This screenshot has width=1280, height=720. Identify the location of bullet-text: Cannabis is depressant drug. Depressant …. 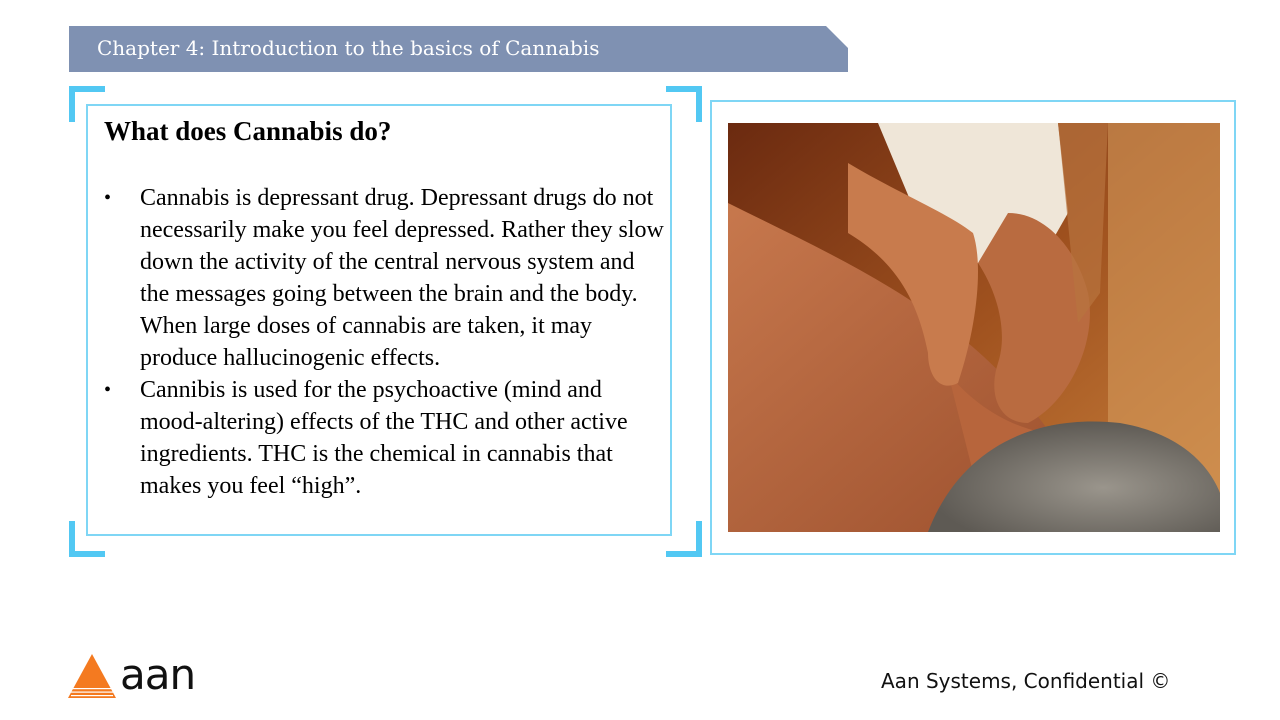
(402, 278).